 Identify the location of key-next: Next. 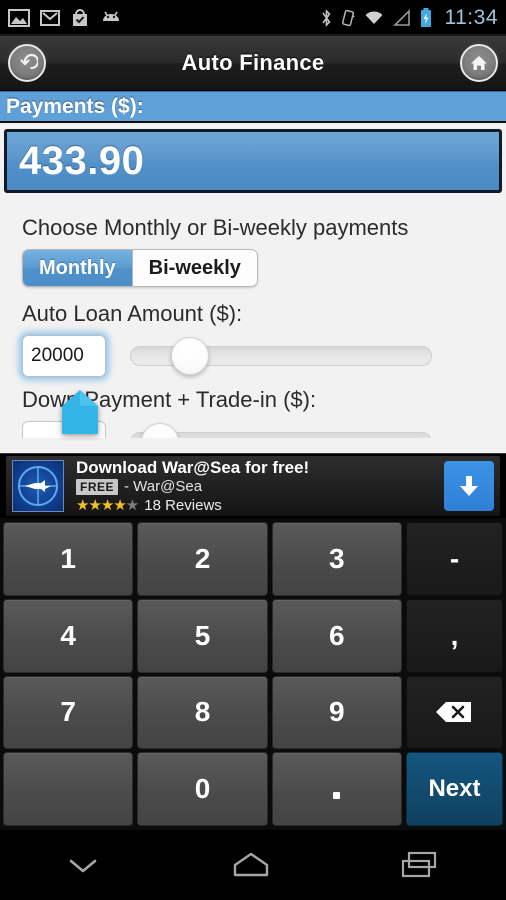
(454, 789).